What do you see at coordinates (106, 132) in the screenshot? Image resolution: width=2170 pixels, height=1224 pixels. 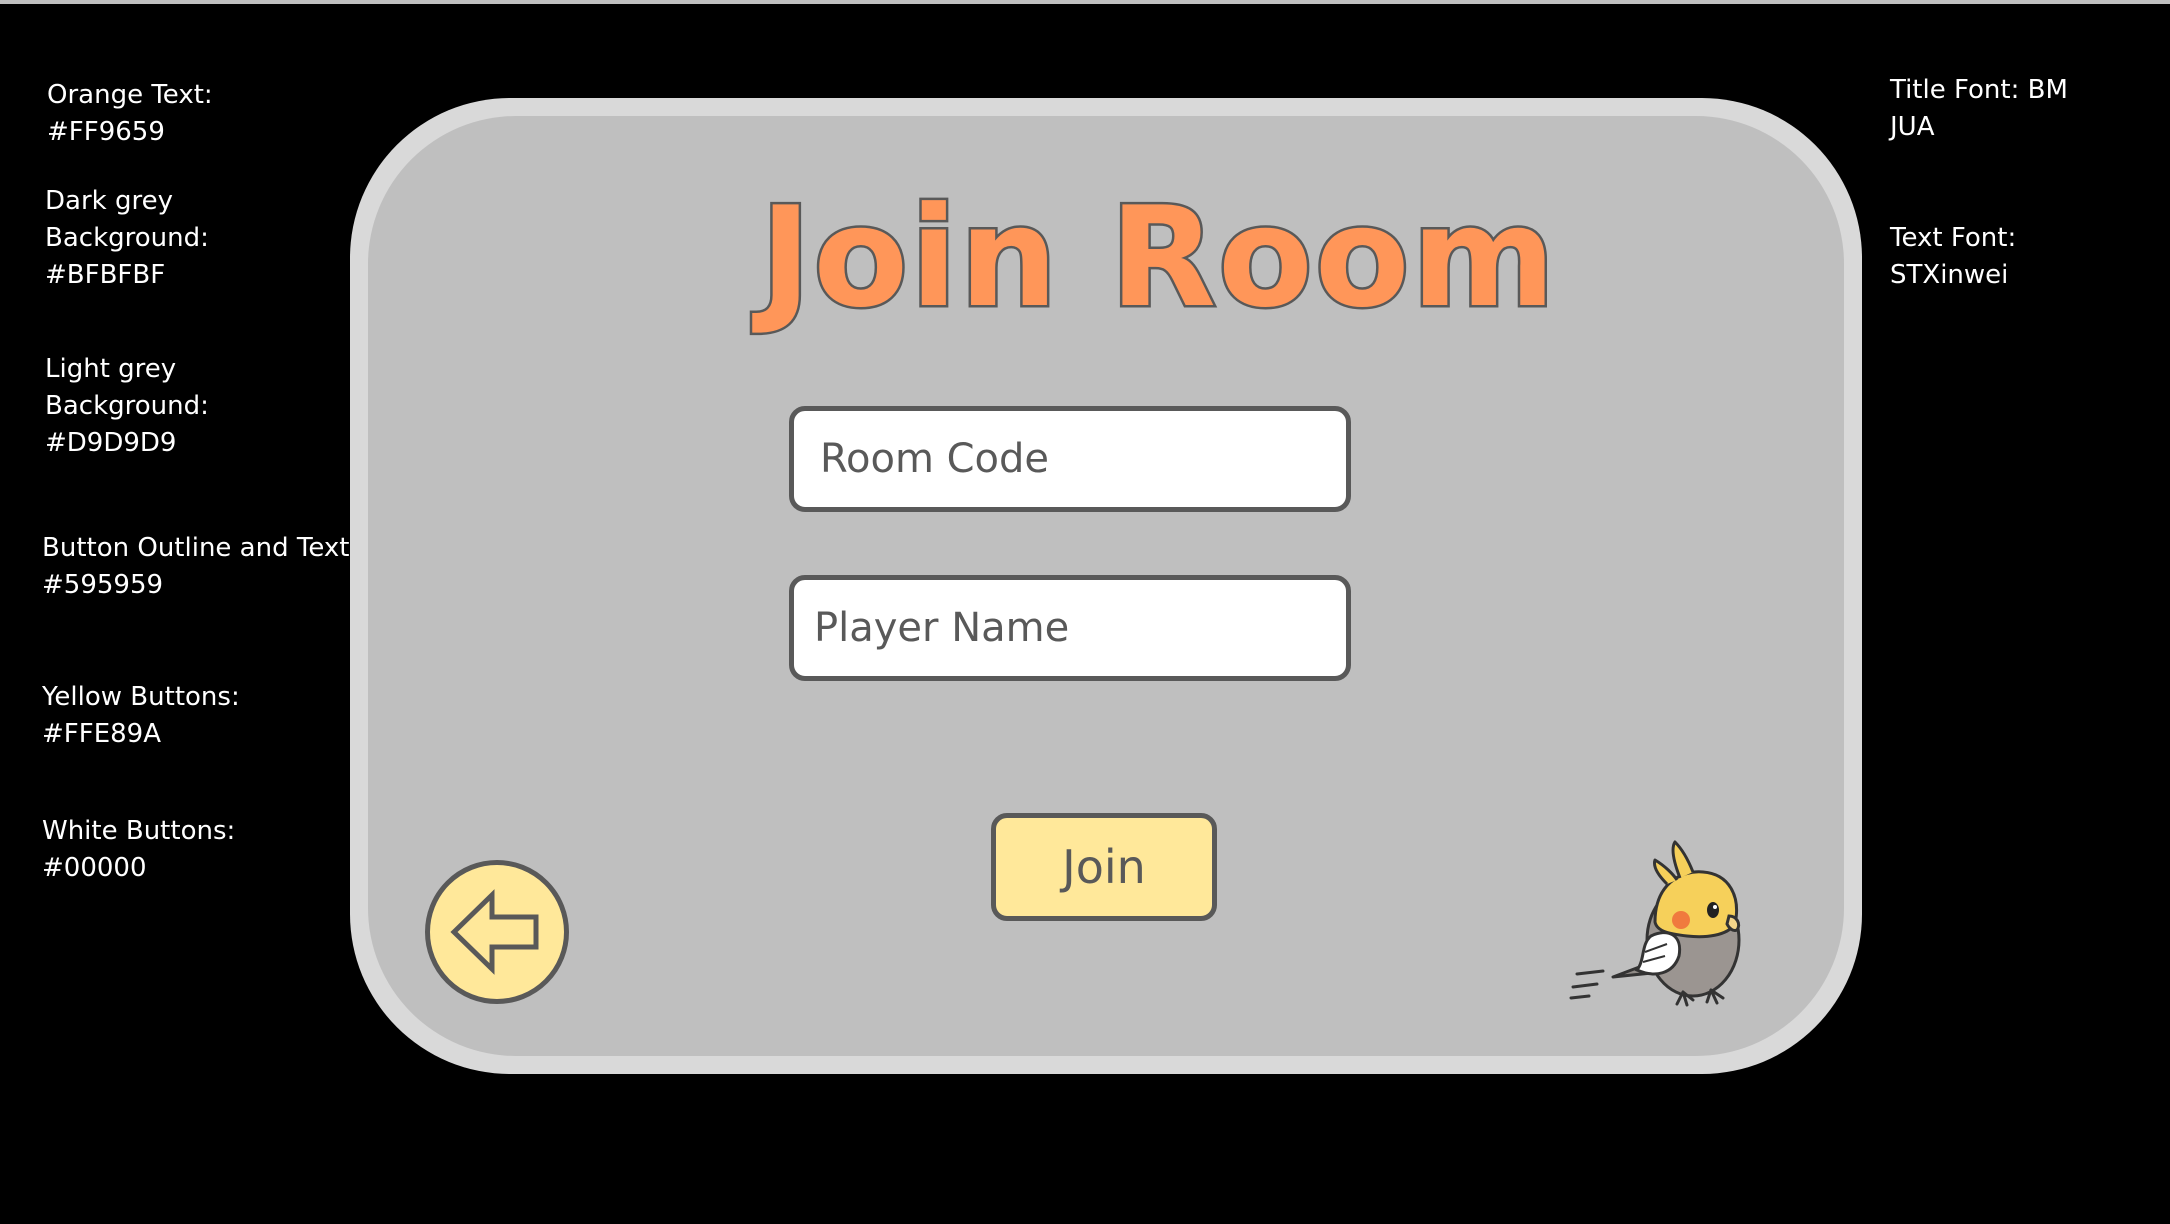 I see `note-line: #FF9659` at bounding box center [106, 132].